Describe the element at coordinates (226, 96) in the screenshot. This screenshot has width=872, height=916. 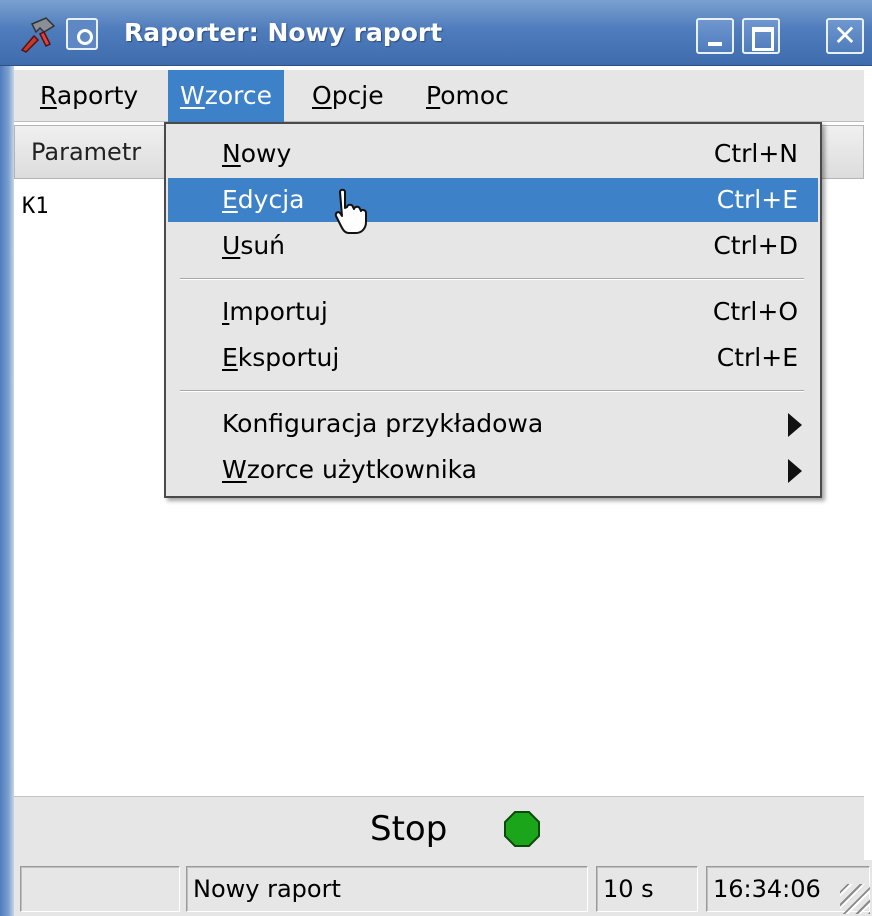
I see `menu-wzorce: Wzorce` at that location.